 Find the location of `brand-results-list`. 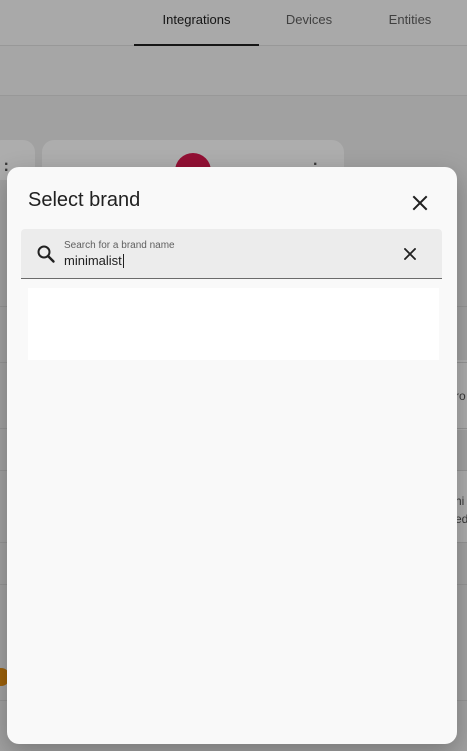

brand-results-list is located at coordinates (233, 324).